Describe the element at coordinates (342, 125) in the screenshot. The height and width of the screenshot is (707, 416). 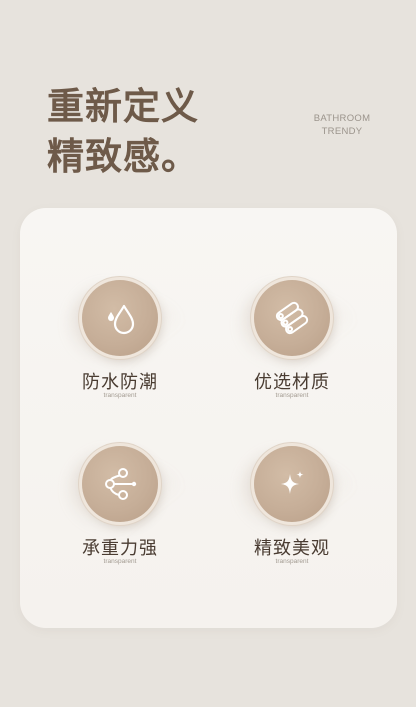
I see `brand-tag: BATHROOM TRENDY` at that location.